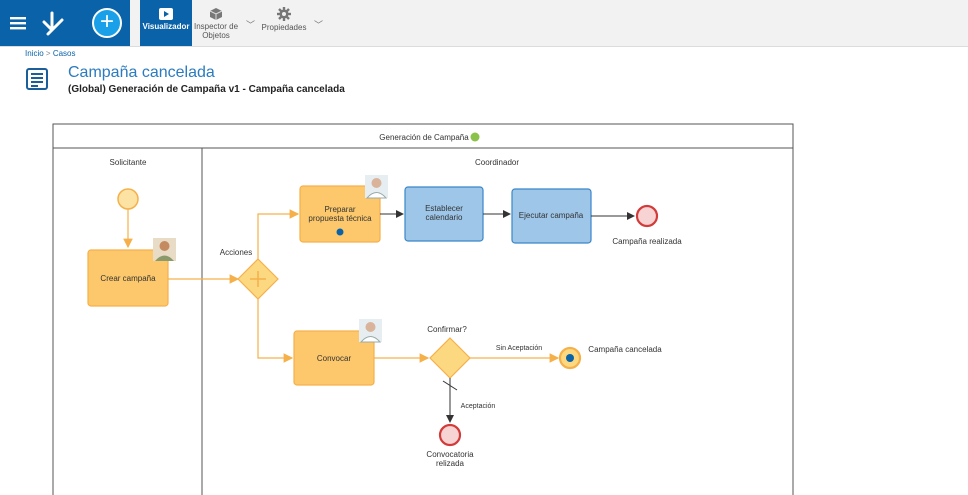  Describe the element at coordinates (497, 162) in the screenshot. I see `lane-coordinador: Coordinador` at that location.